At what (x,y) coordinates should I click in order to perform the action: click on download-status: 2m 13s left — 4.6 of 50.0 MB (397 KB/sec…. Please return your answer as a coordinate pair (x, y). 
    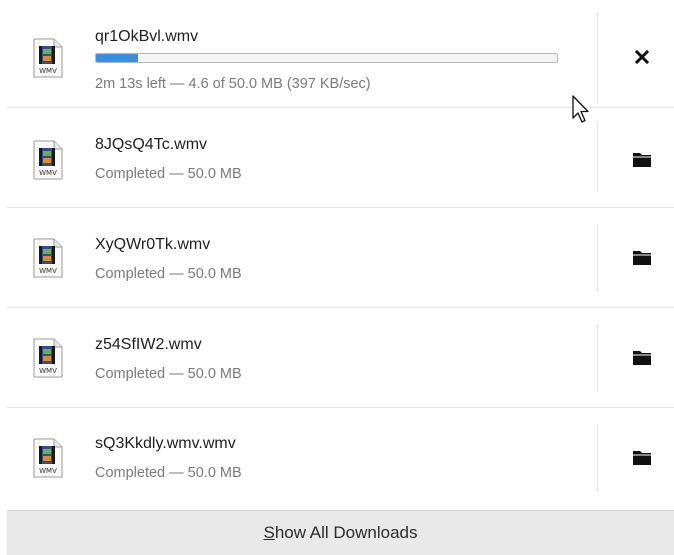
    Looking at the image, I should click on (233, 84).